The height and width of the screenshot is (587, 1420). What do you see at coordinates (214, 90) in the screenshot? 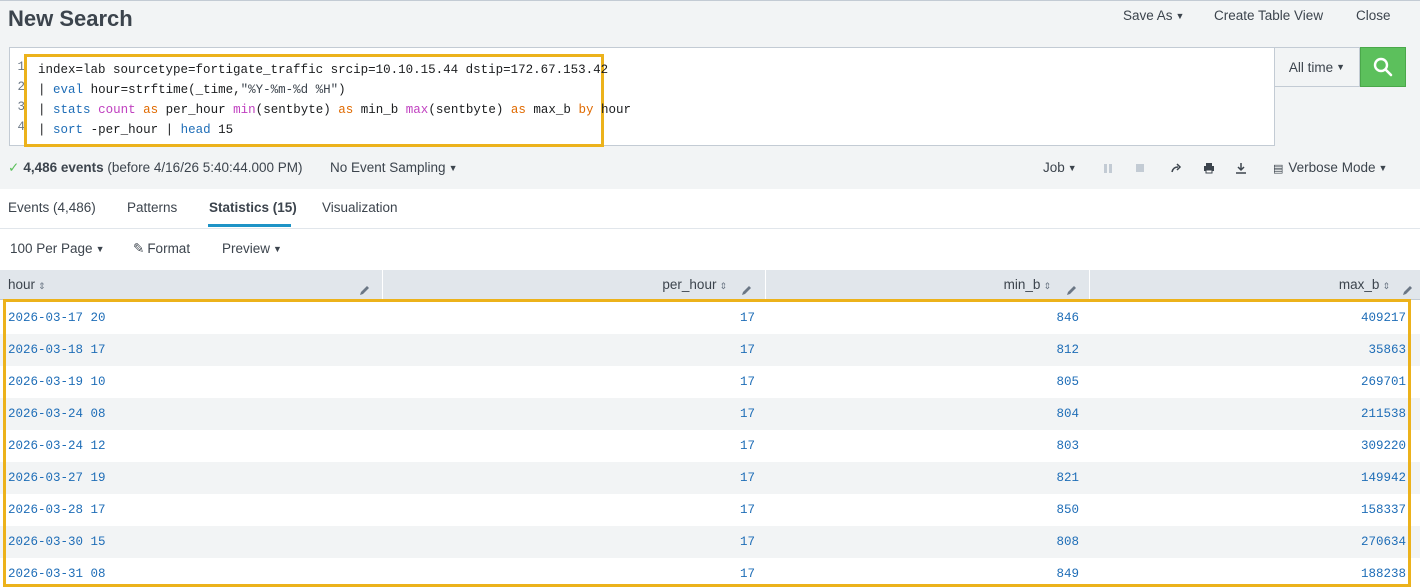
I see `query-token: _time` at bounding box center [214, 90].